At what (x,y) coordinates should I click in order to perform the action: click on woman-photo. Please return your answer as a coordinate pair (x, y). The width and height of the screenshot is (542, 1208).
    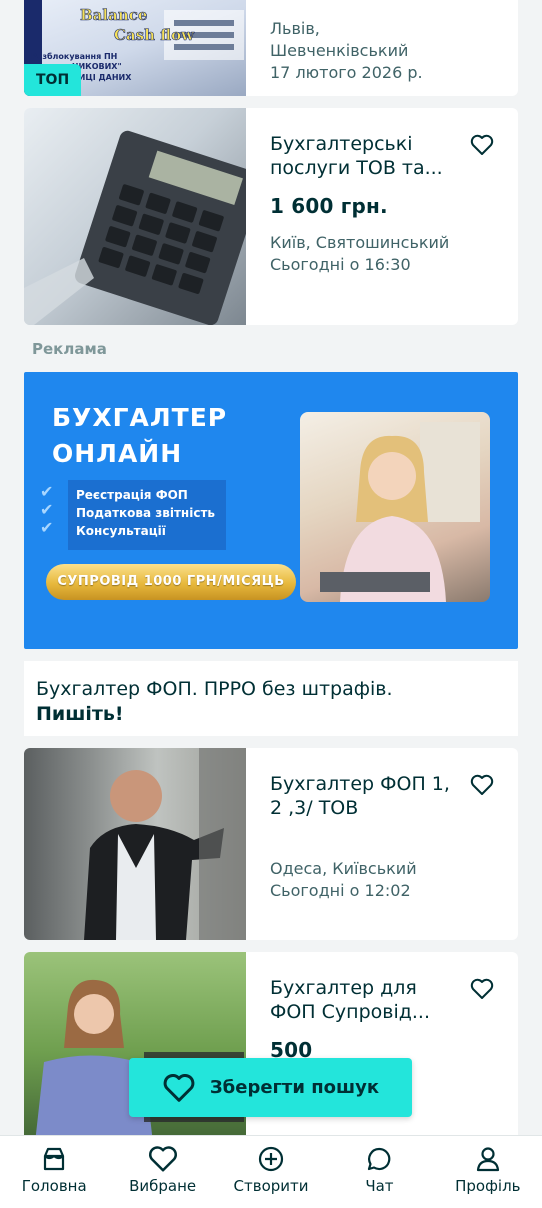
    Looking at the image, I should click on (139, 1065).